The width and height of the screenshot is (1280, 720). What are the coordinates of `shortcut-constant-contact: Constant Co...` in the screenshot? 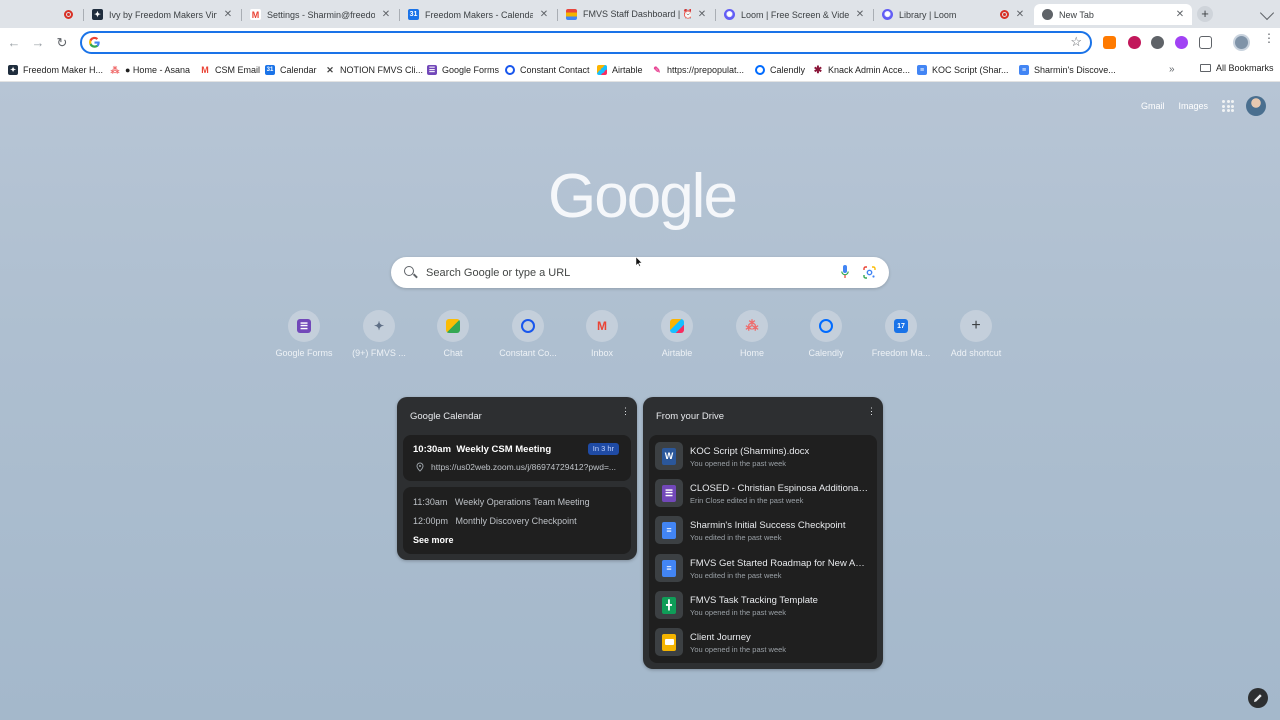 It's located at (528, 334).